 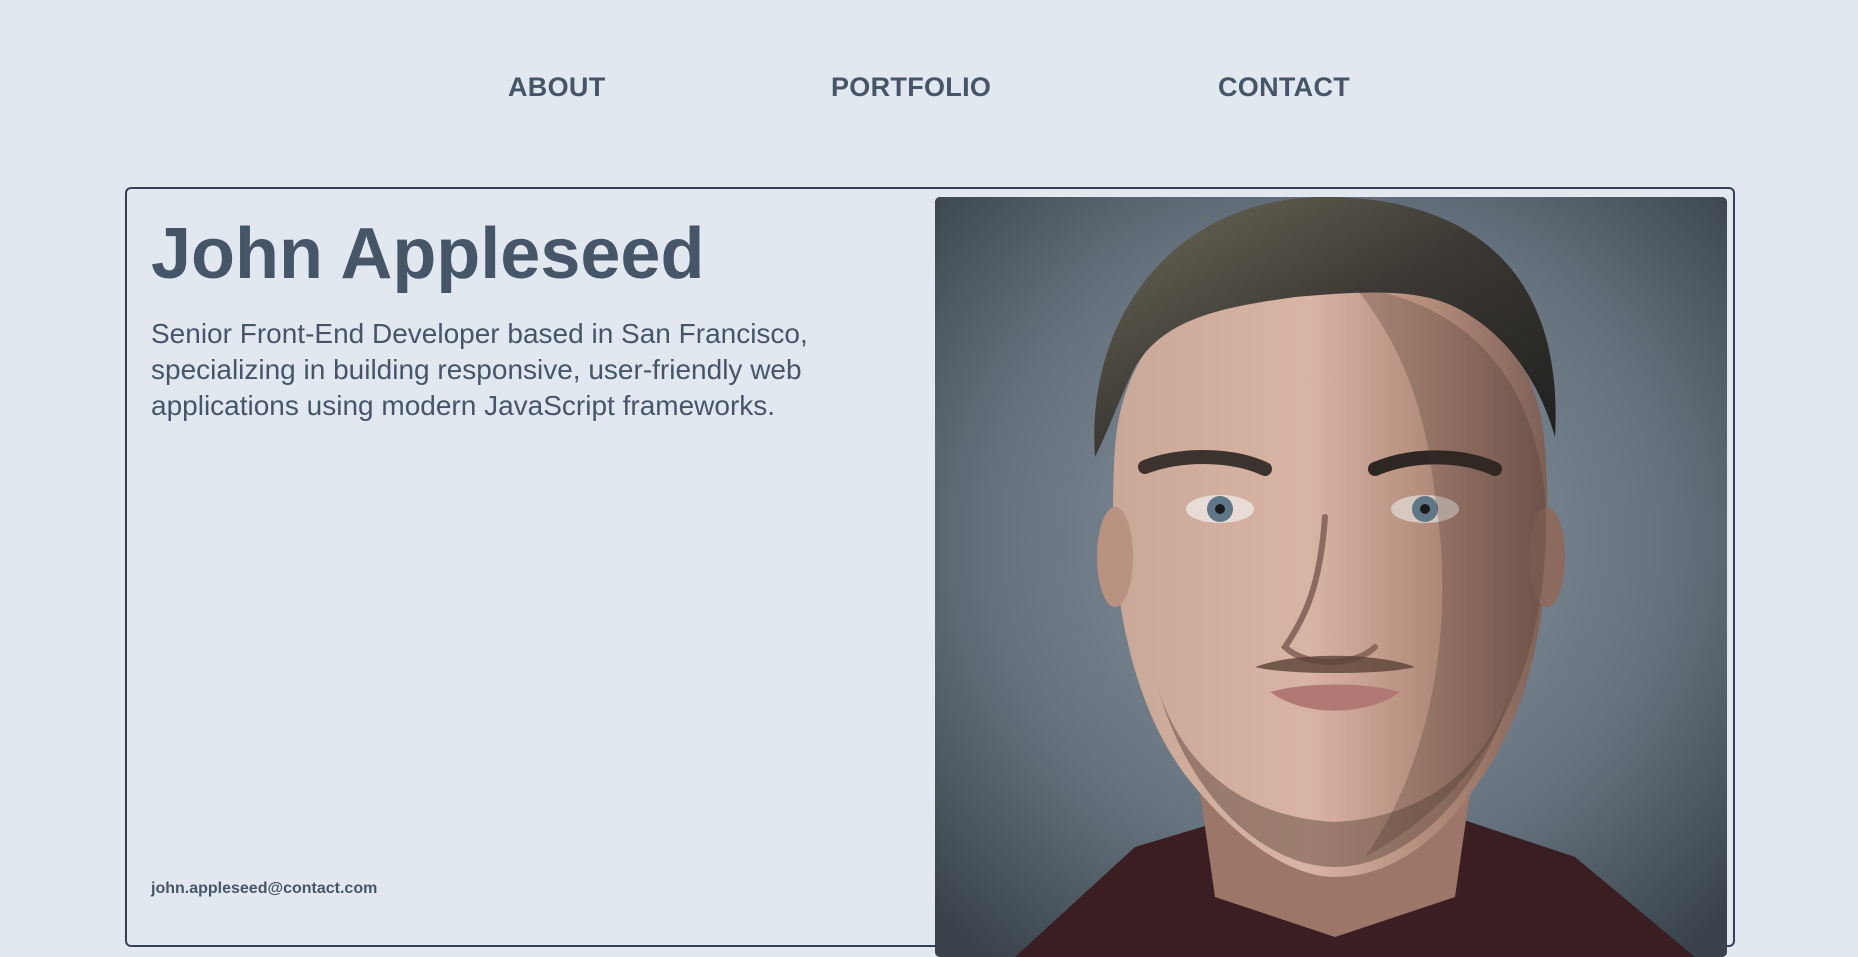 What do you see at coordinates (264, 889) in the screenshot?
I see `email-link: john.appleseed@contact.com` at bounding box center [264, 889].